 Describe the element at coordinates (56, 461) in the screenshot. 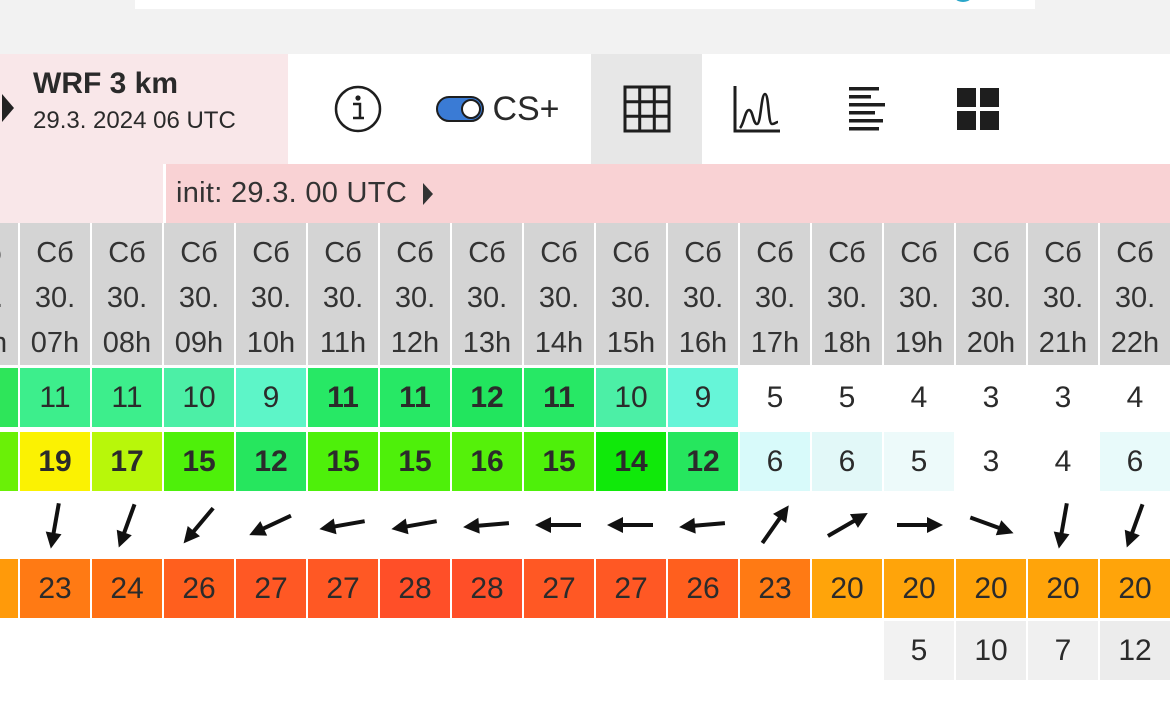

I see `wind-gust-cell: 19` at that location.